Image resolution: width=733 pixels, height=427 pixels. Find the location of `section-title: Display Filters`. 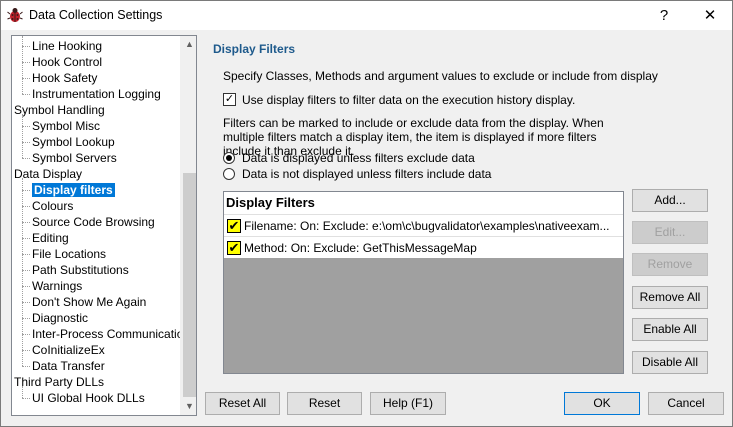

section-title: Display Filters is located at coordinates (254, 49).